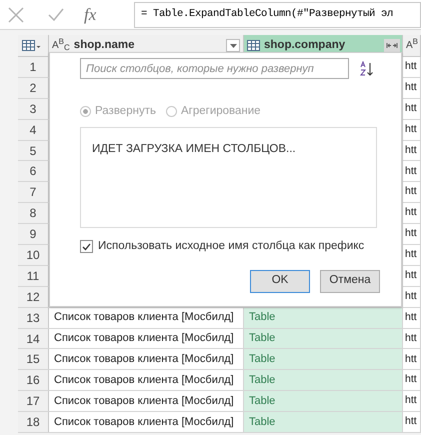 This screenshot has height=435, width=421. Describe the element at coordinates (33, 381) in the screenshot. I see `row-number: 16` at that location.